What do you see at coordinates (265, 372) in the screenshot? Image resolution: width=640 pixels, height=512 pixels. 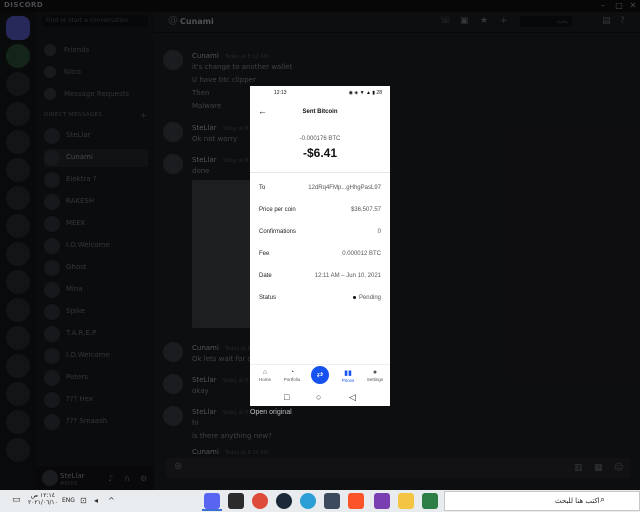 I see `home-icon: ⌂` at bounding box center [265, 372].